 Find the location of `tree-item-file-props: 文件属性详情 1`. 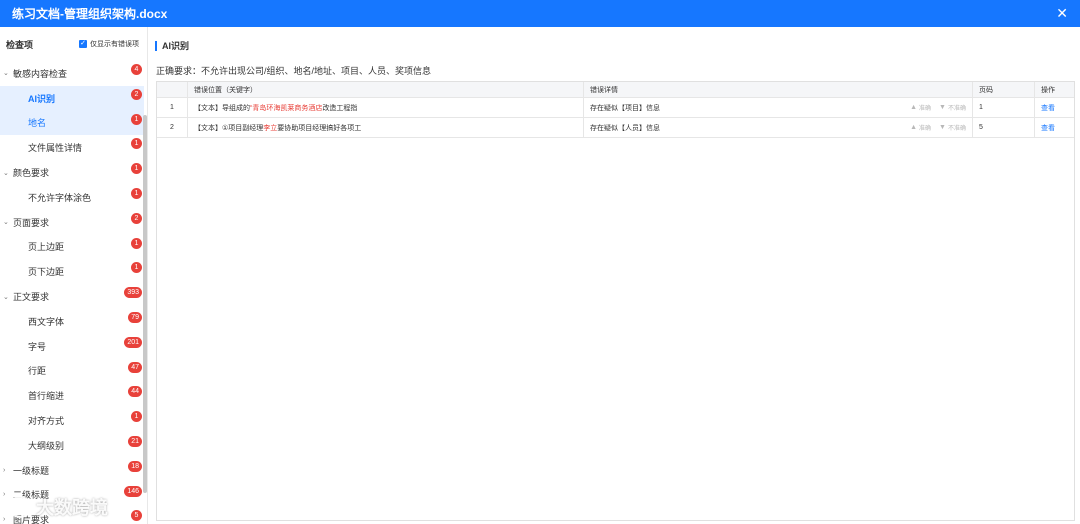

tree-item-file-props: 文件属性详情 1 is located at coordinates (72, 147).